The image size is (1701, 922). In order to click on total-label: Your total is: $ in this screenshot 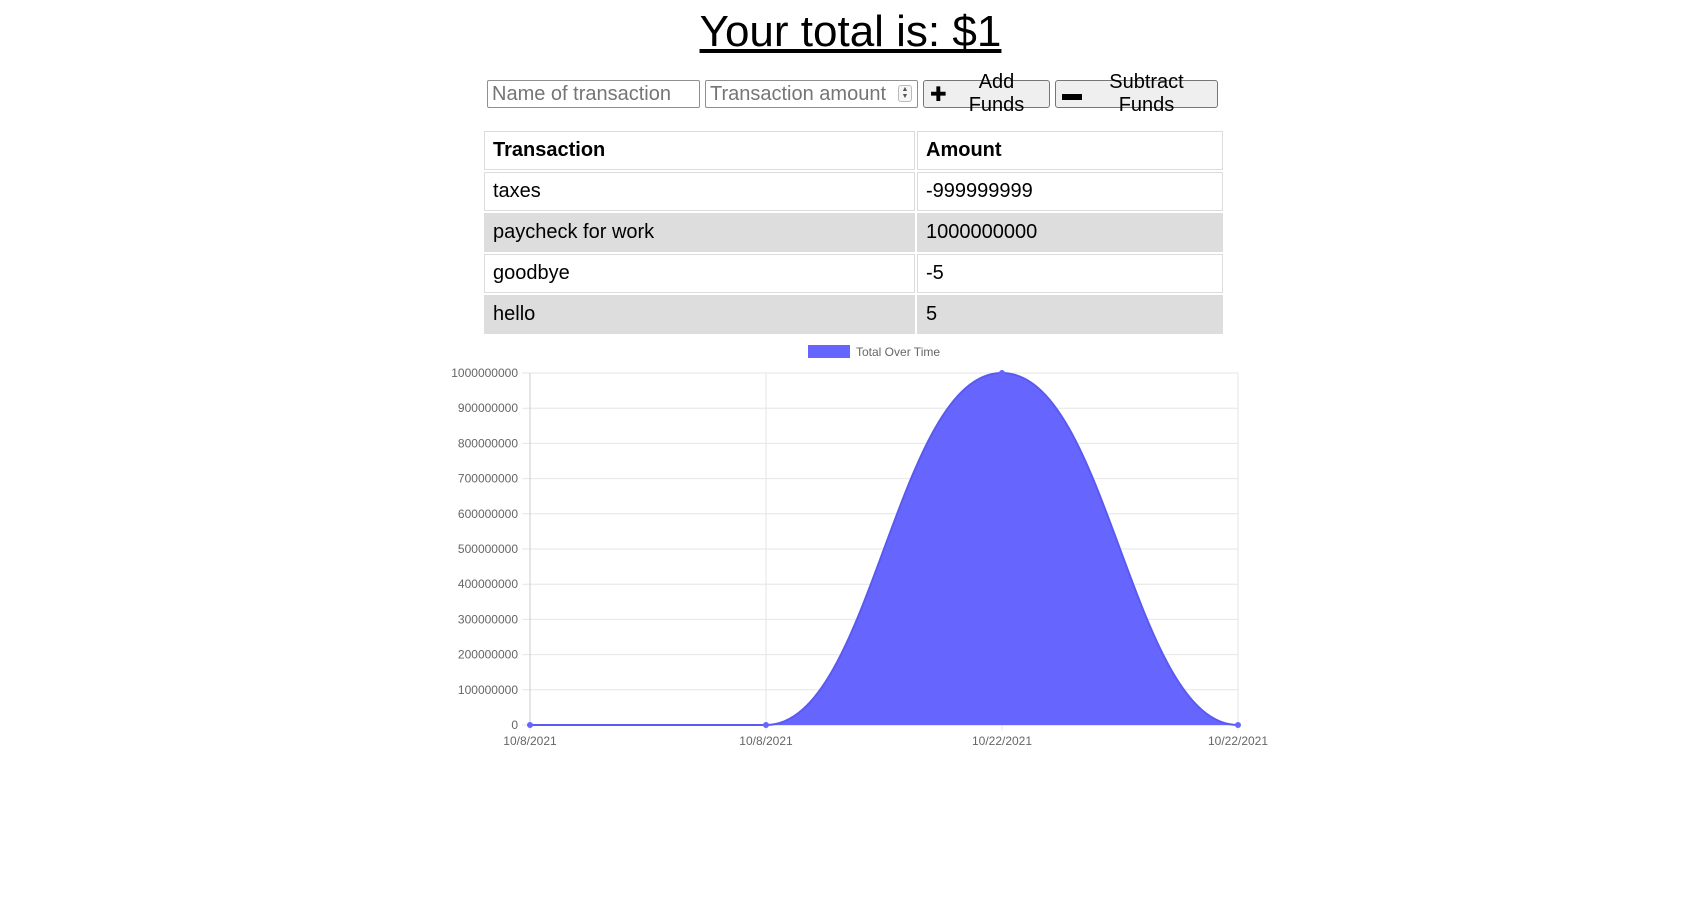, I will do `click(838, 31)`.